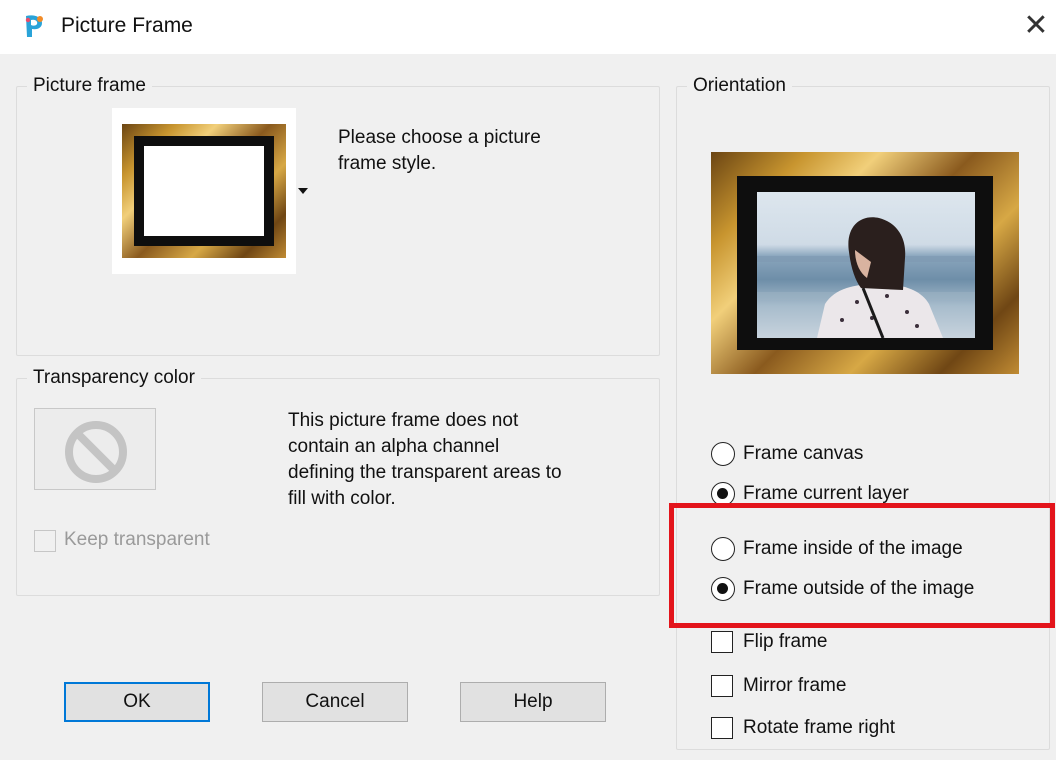 The image size is (1056, 760). I want to click on frame-thumbnail-opening, so click(204, 191).